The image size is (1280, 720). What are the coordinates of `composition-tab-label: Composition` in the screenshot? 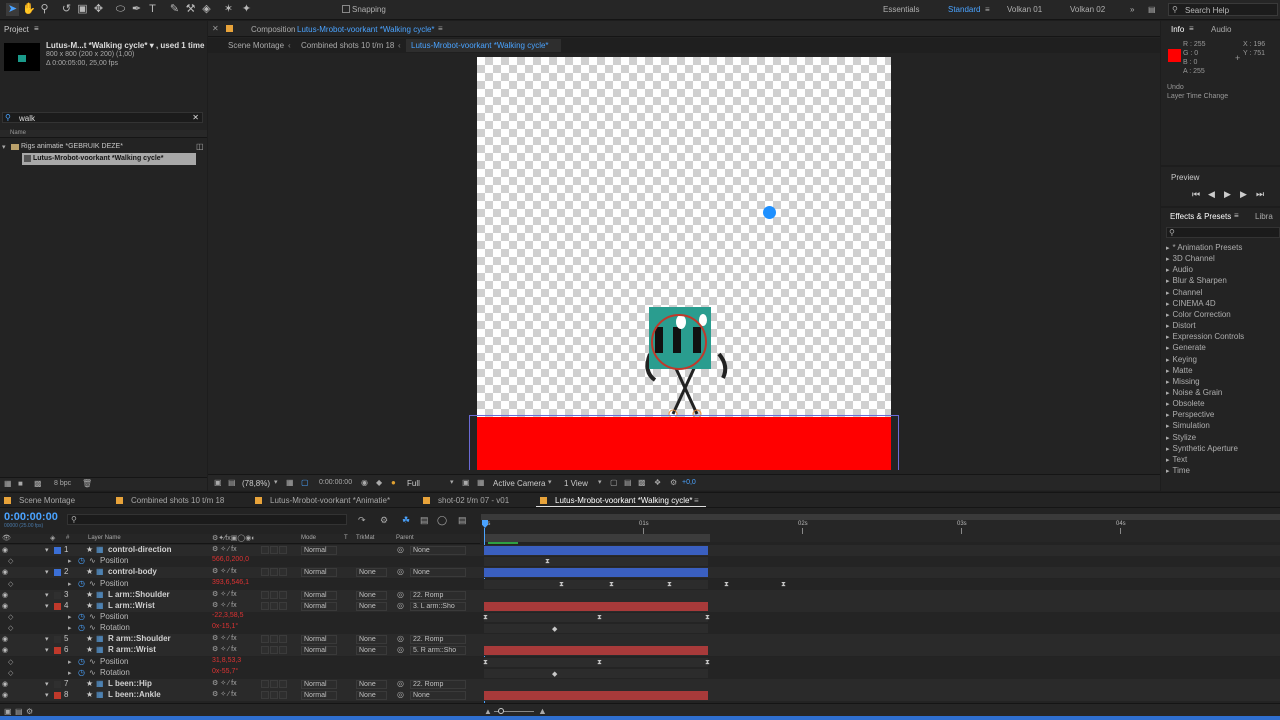 It's located at (273, 29).